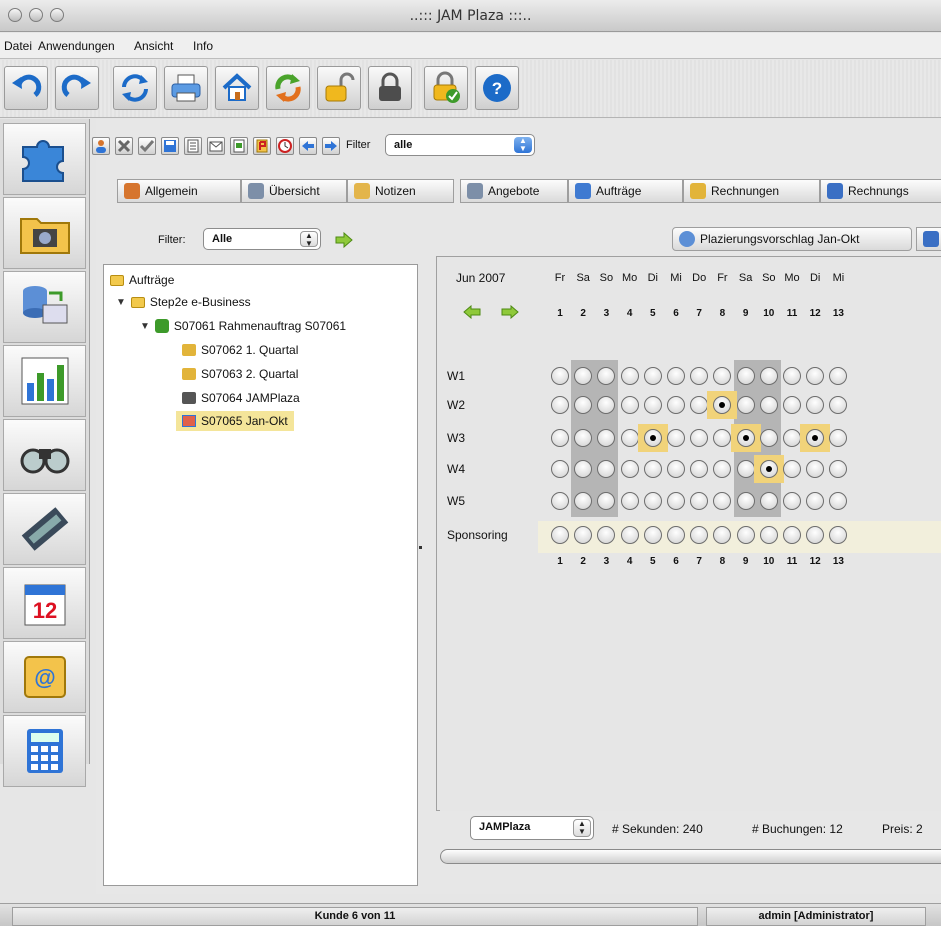 This screenshot has height=926, width=941. Describe the element at coordinates (153, 46) in the screenshot. I see `menu-ansicht: Ansicht` at that location.